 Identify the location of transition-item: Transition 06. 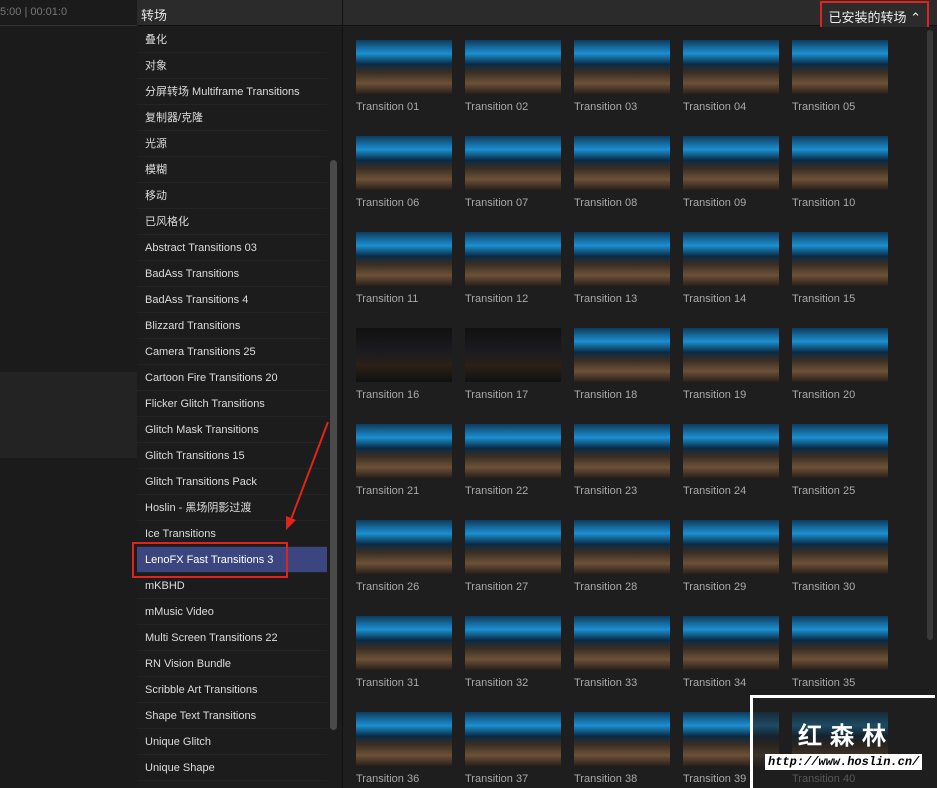
(404, 172).